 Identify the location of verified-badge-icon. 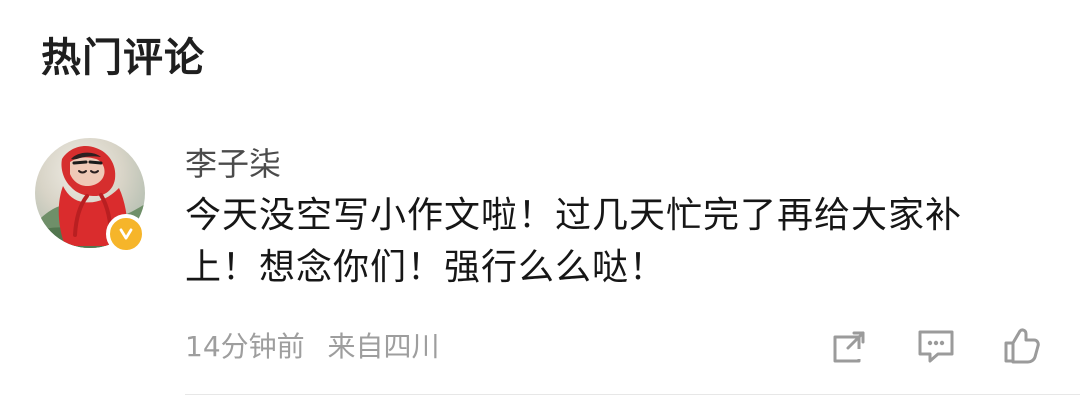
(126, 234).